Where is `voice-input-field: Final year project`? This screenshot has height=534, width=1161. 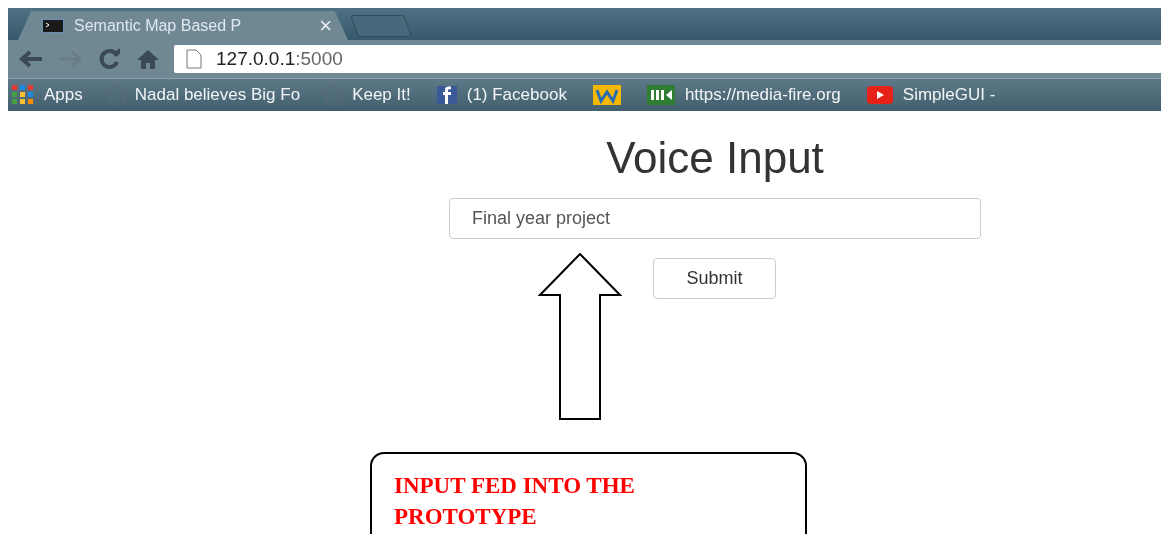 voice-input-field: Final year project is located at coordinates (715, 218).